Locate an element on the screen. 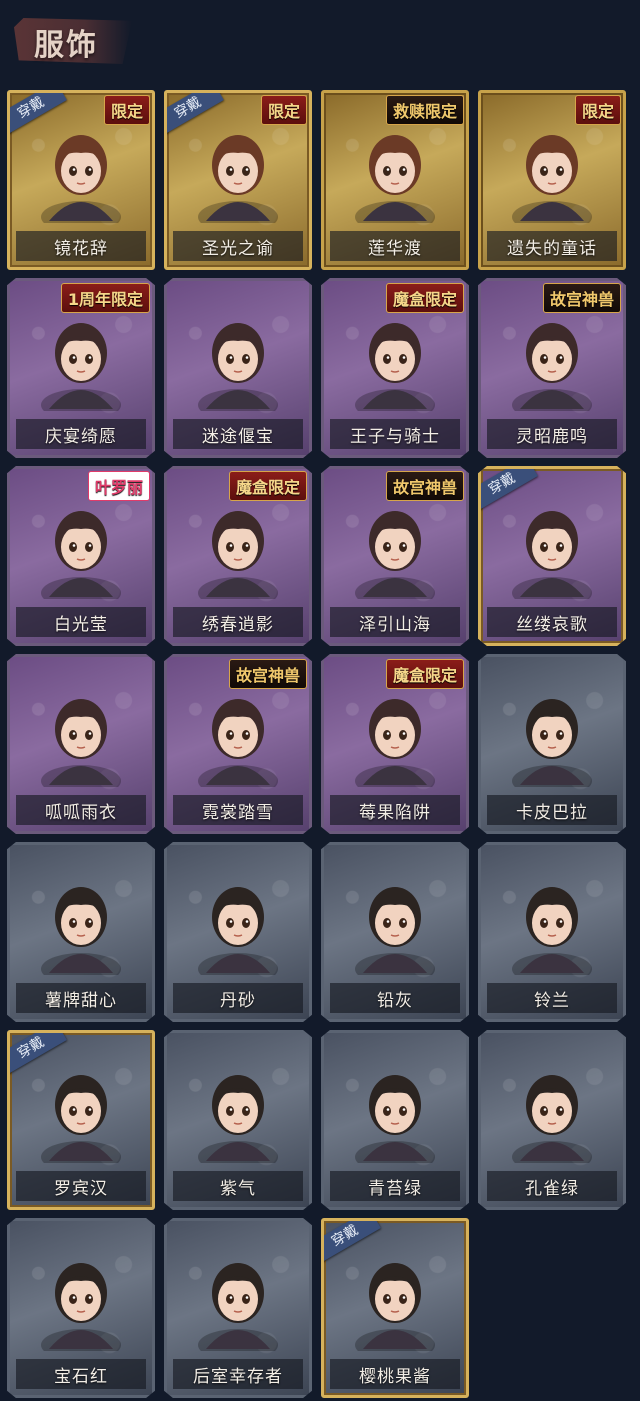 Image resolution: width=640 pixels, height=1401 pixels. costume-name: 呱呱雨衣 is located at coordinates (81, 810).